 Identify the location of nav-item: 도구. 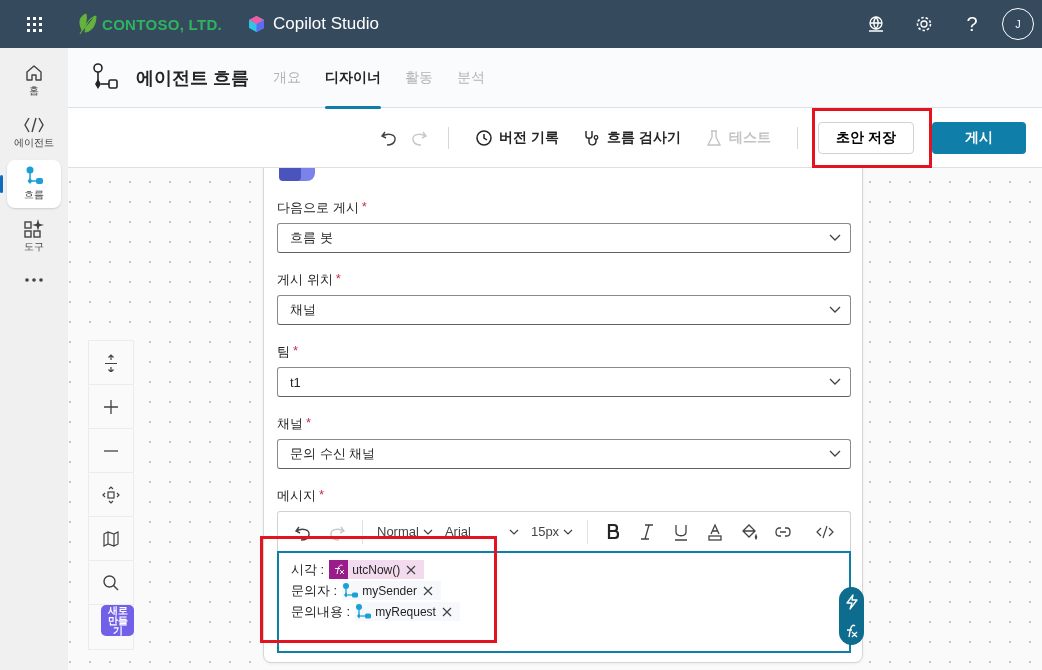
(34, 236).